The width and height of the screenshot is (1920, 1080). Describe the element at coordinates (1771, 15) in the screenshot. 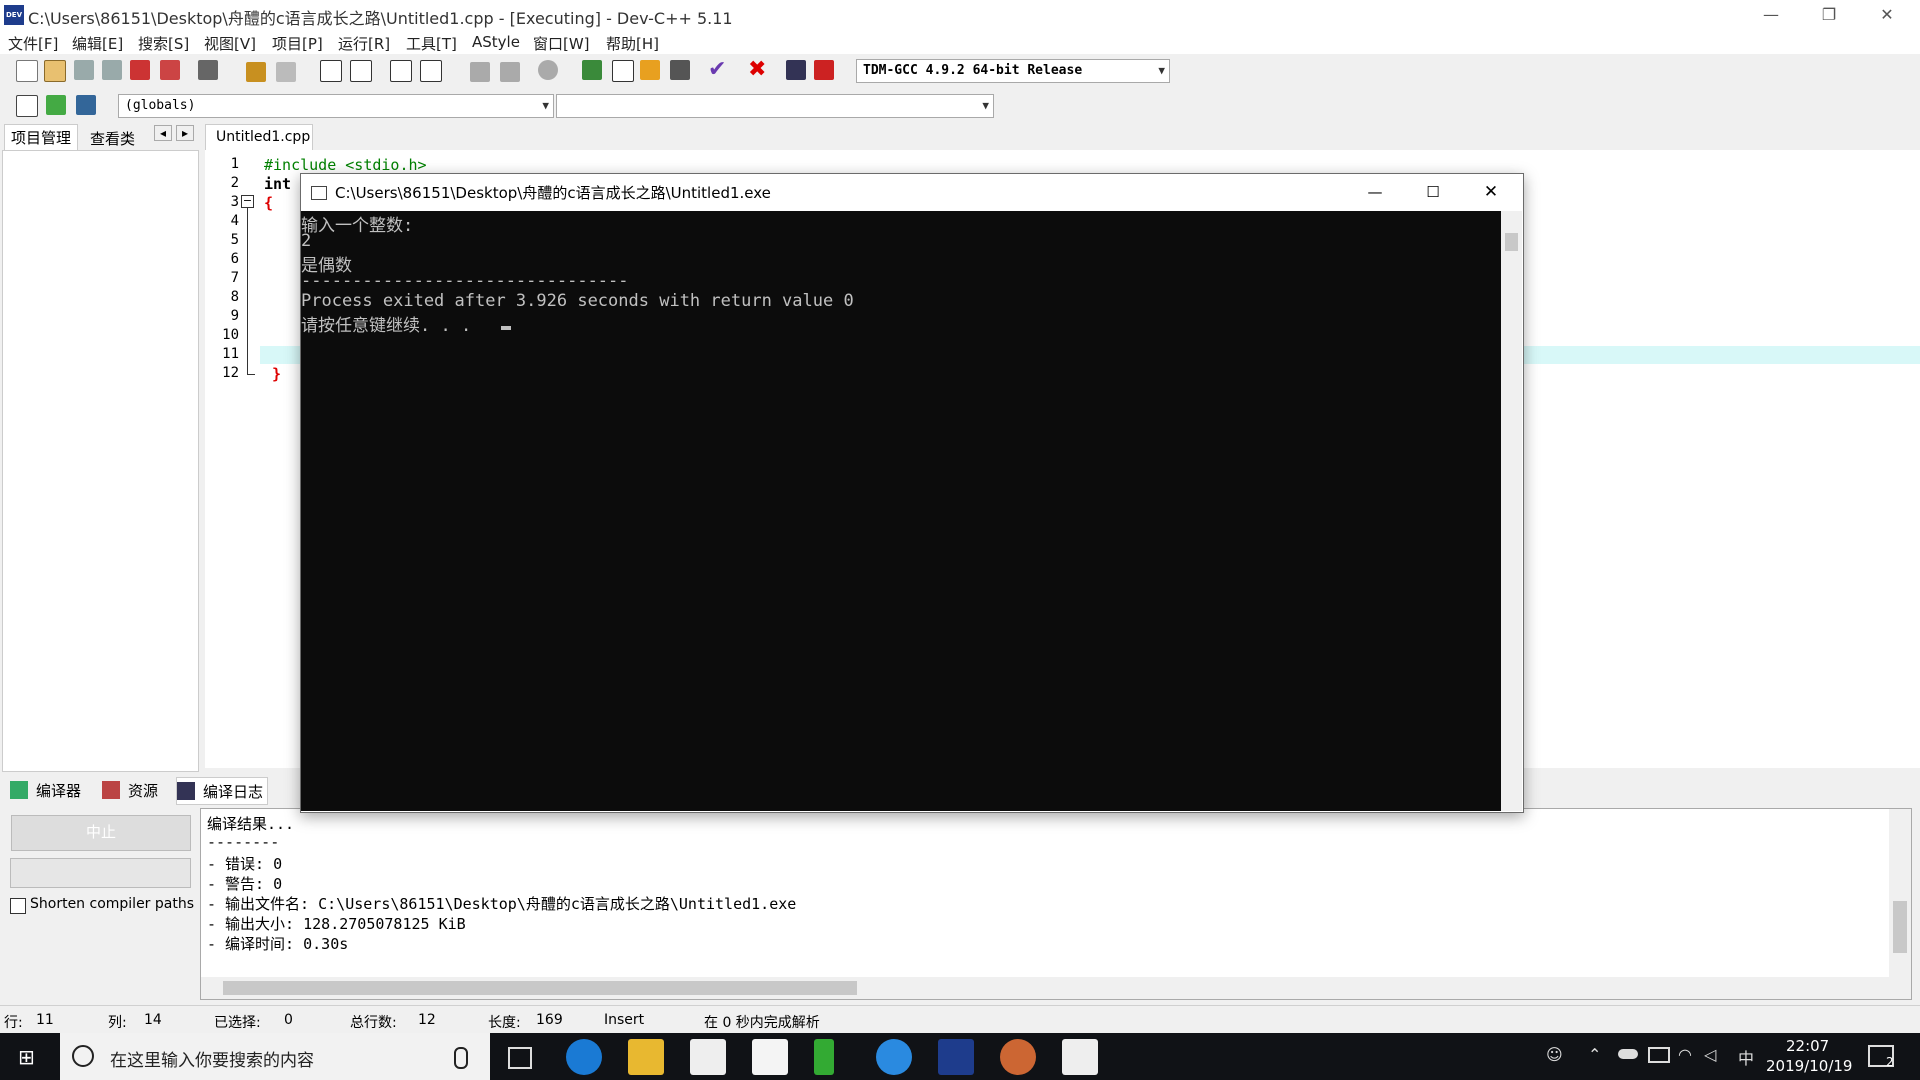

I see `minimize-button: —` at that location.